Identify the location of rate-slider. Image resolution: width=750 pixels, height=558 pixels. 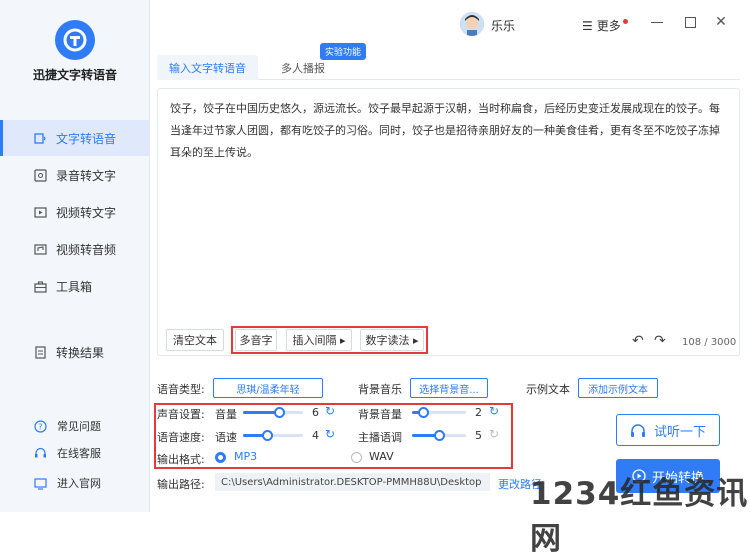
(273, 435).